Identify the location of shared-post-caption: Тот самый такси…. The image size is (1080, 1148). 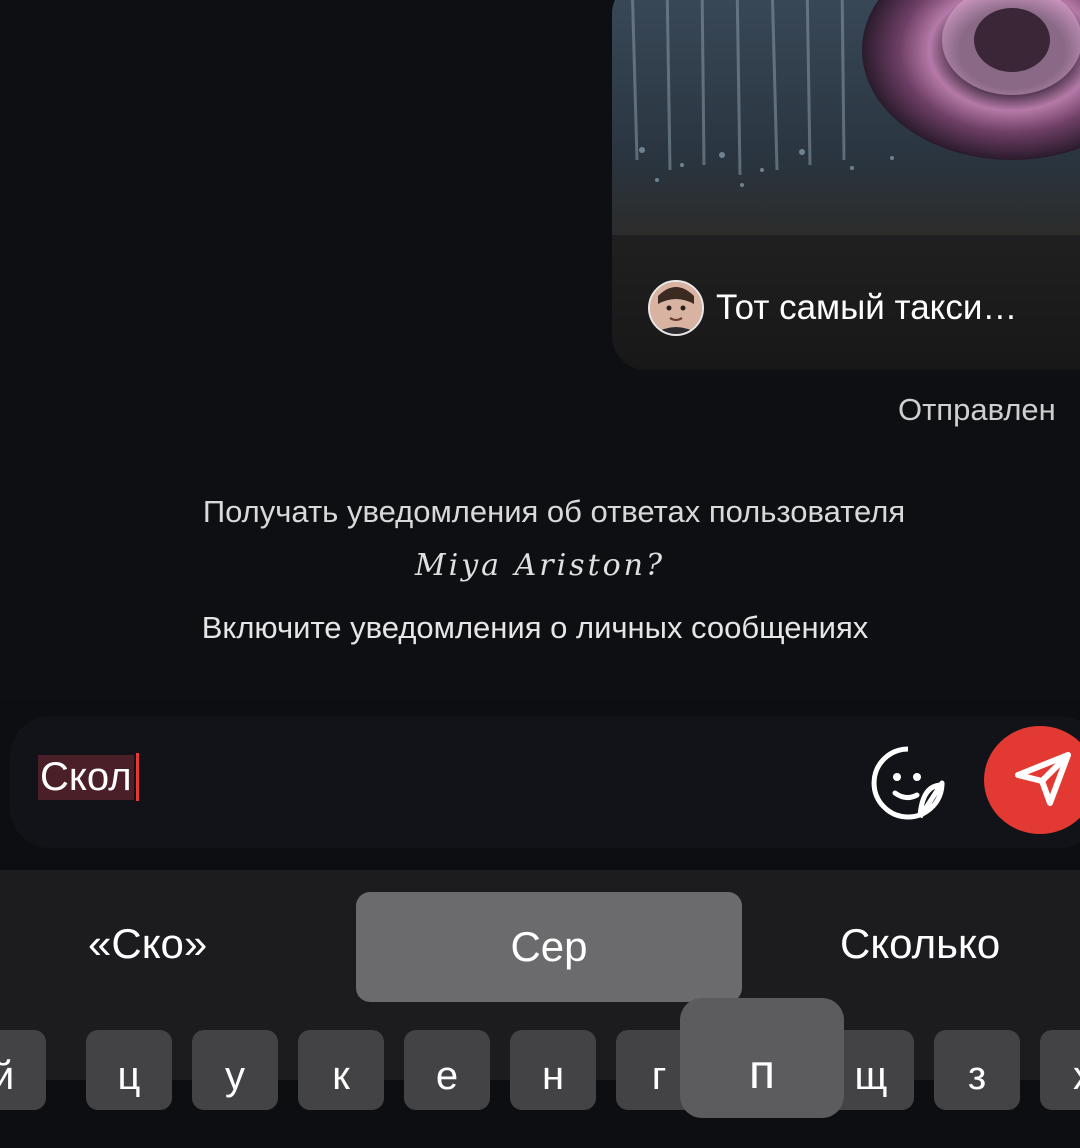
(832, 308).